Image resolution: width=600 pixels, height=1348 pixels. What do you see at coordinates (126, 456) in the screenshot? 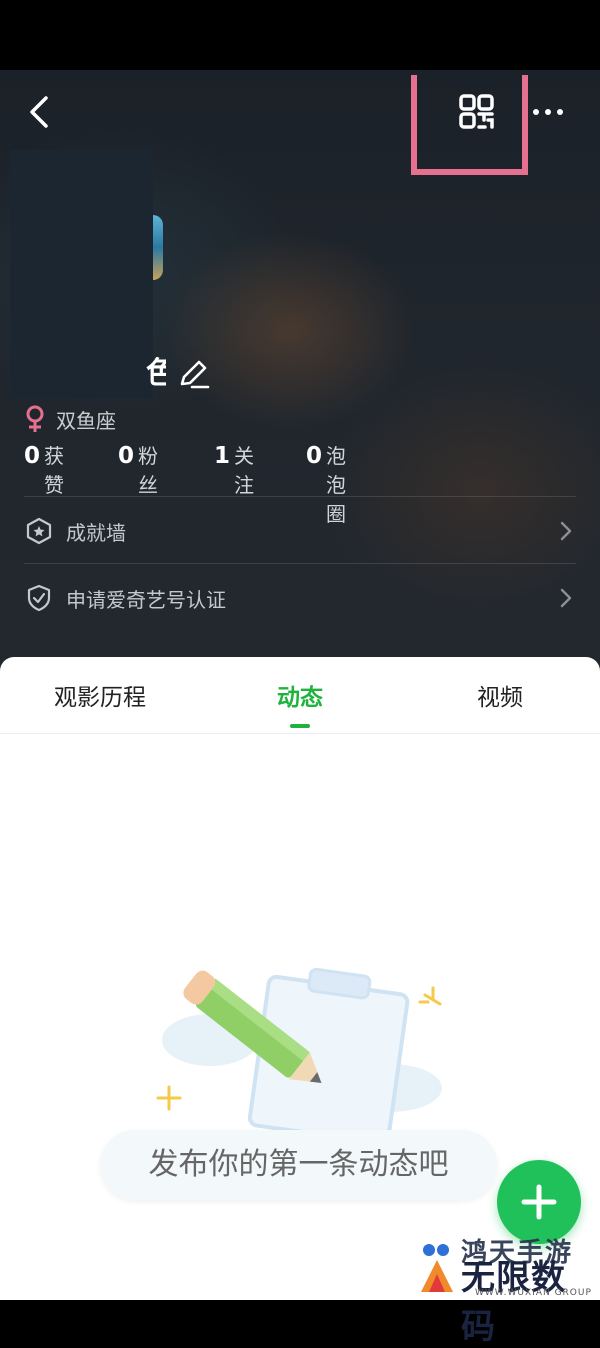
I see `stat-fans-count: 0` at bounding box center [126, 456].